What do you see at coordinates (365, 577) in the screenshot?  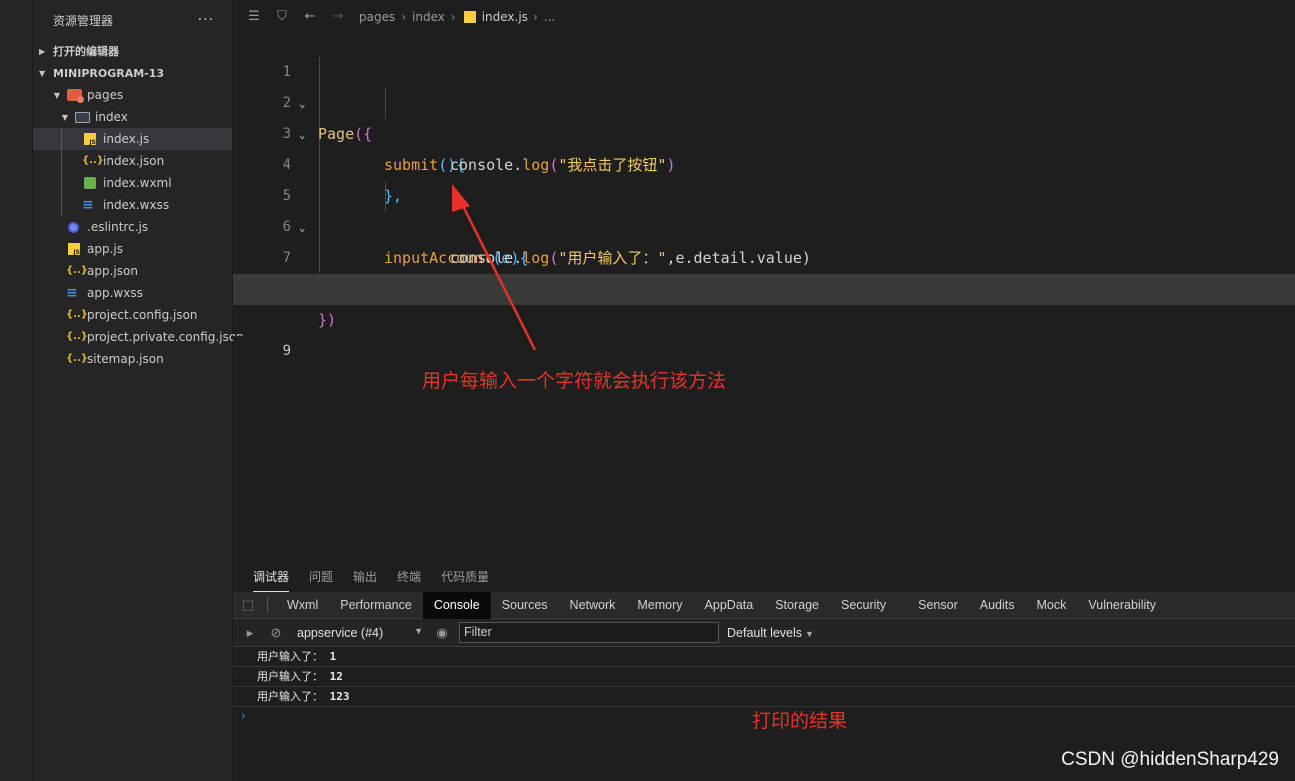 I see `tab-output: 输出` at bounding box center [365, 577].